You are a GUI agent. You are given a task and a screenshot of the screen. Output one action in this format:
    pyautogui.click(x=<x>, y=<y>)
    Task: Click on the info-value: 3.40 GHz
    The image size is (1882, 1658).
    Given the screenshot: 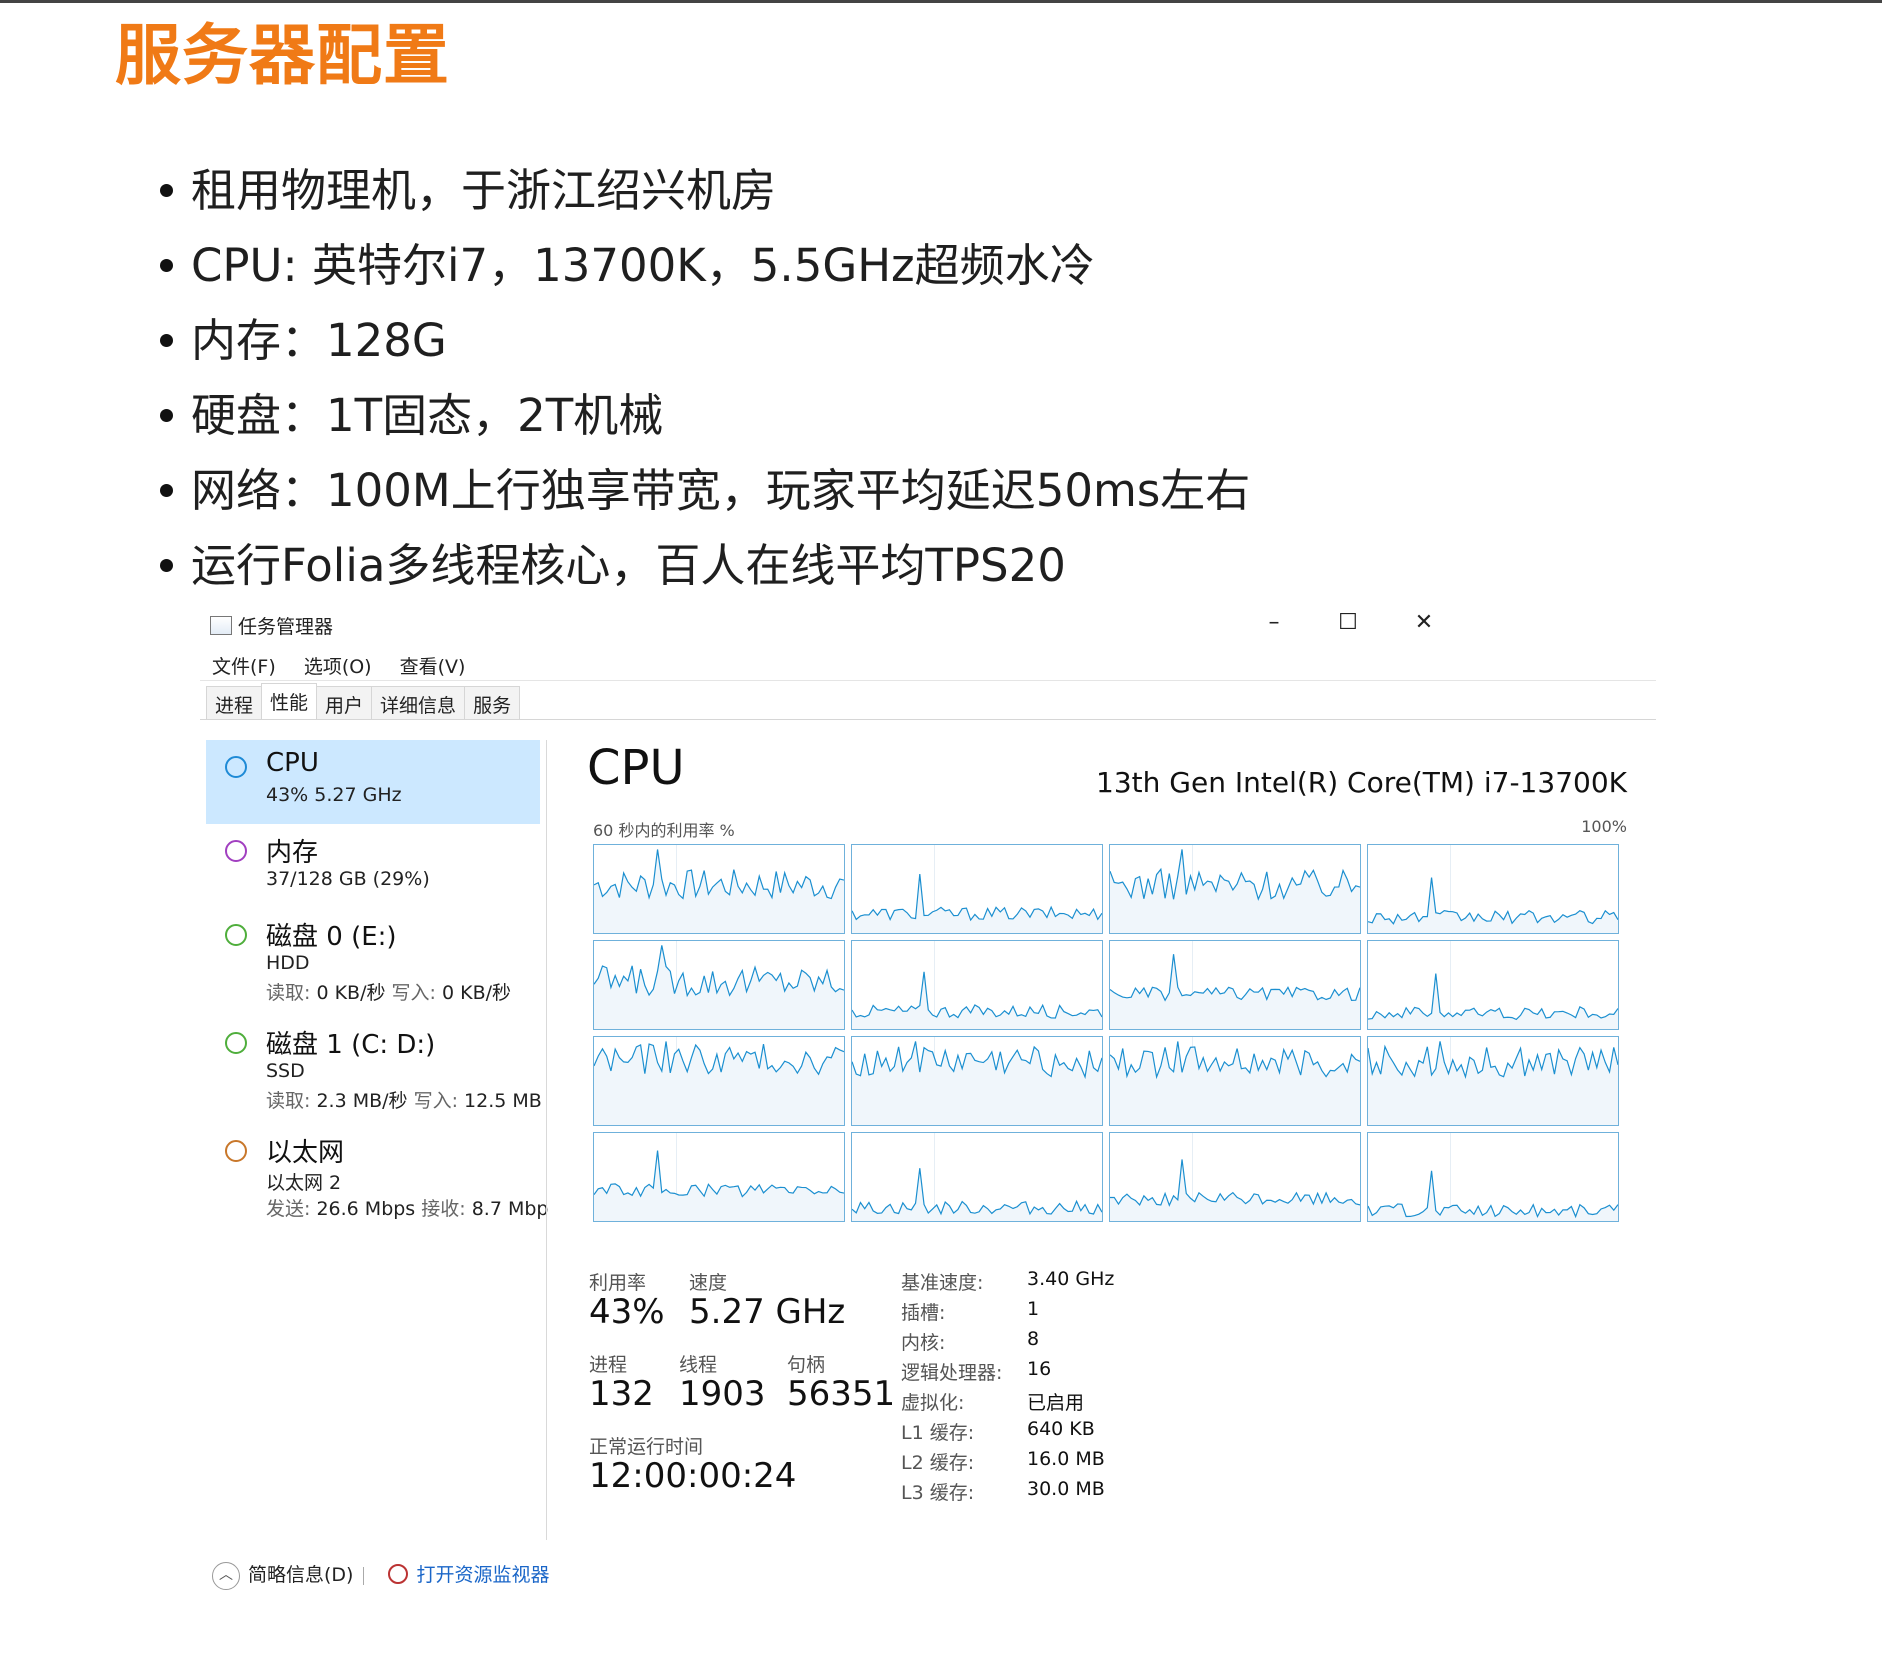 What is the action you would take?
    pyautogui.click(x=1071, y=1279)
    